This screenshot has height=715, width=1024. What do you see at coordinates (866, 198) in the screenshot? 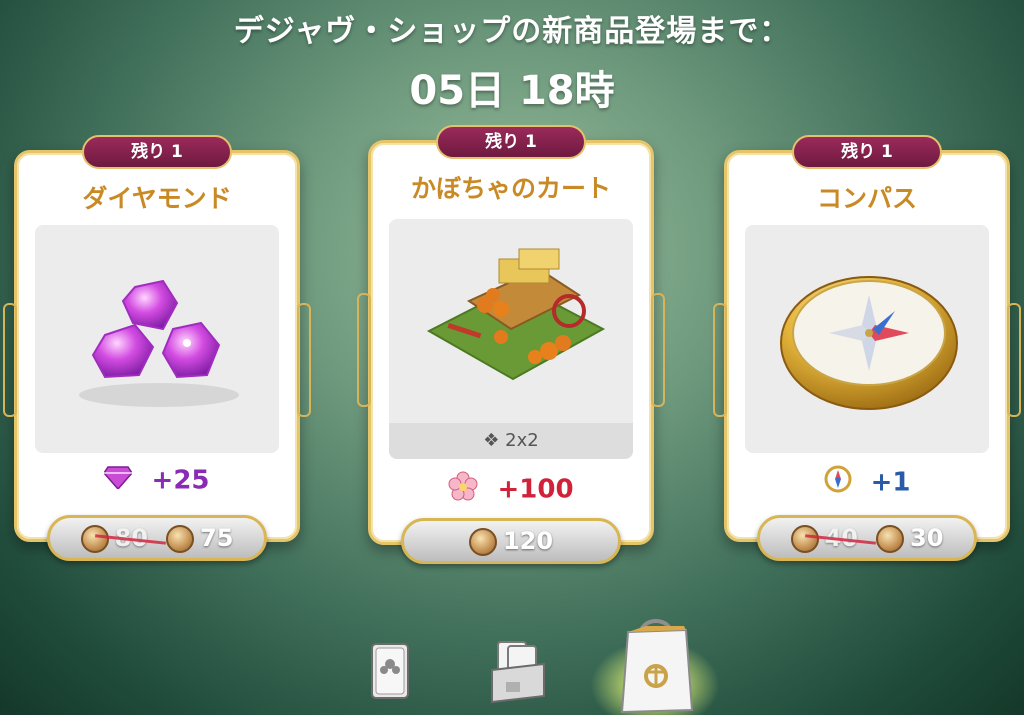
I see `item-title: コンパス` at bounding box center [866, 198].